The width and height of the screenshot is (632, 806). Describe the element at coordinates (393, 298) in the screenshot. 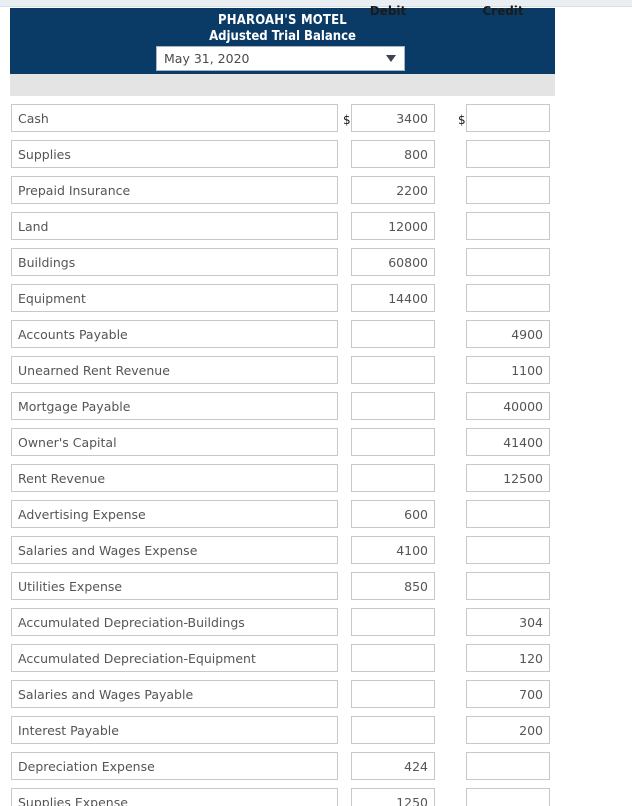

I see `debit-amount-input: 14400` at that location.